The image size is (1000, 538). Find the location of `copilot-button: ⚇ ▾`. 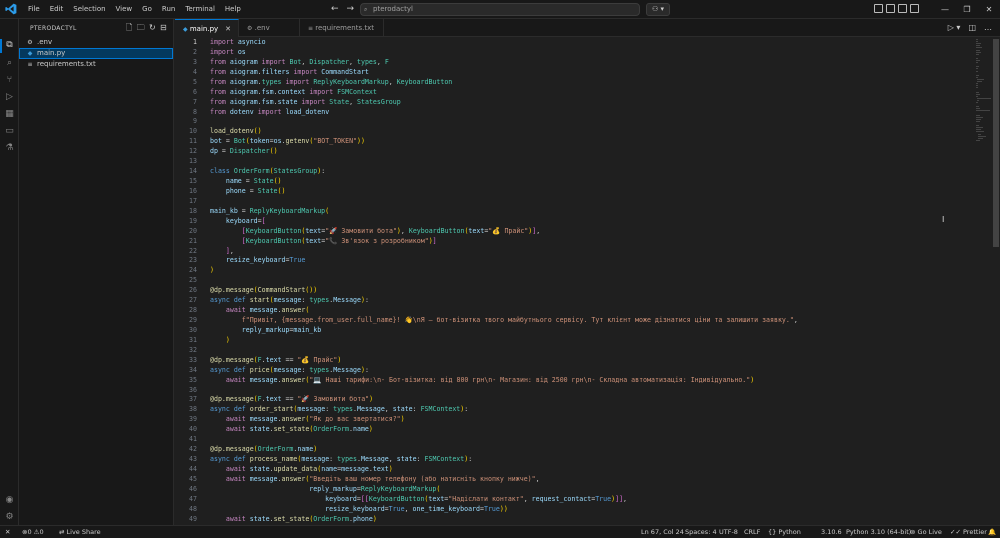

copilot-button: ⚇ ▾ is located at coordinates (658, 9).